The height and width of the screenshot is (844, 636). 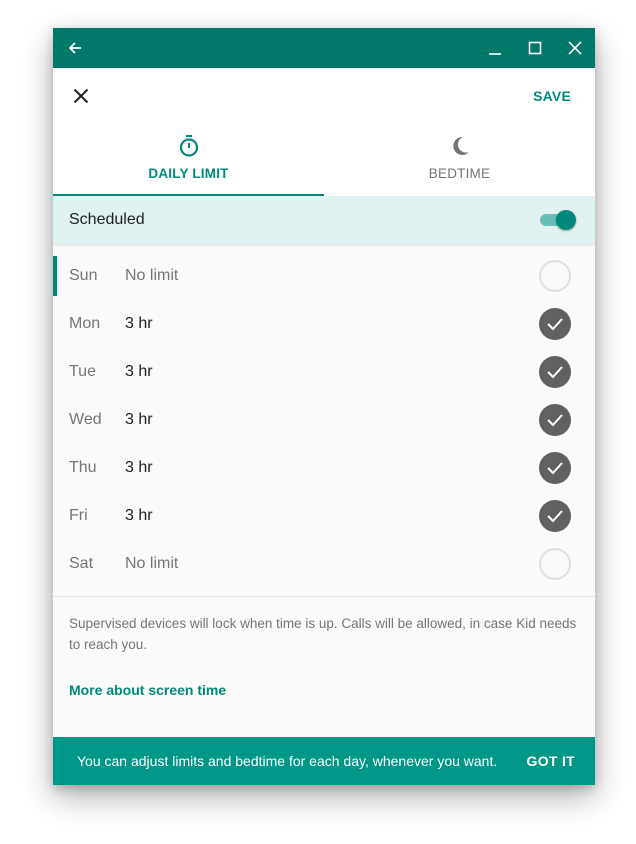 I want to click on day-row-sat: Sat No limit, so click(x=324, y=564).